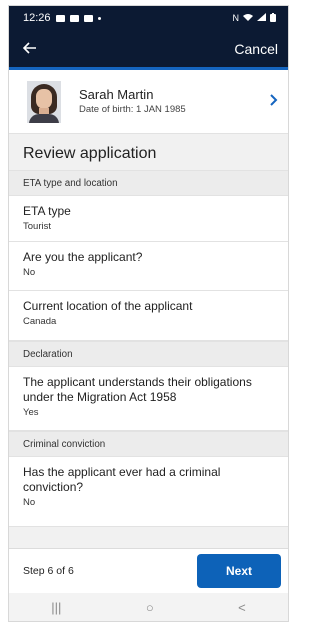 This screenshot has height=627, width=320. Describe the element at coordinates (44, 101) in the screenshot. I see `avatar` at that location.